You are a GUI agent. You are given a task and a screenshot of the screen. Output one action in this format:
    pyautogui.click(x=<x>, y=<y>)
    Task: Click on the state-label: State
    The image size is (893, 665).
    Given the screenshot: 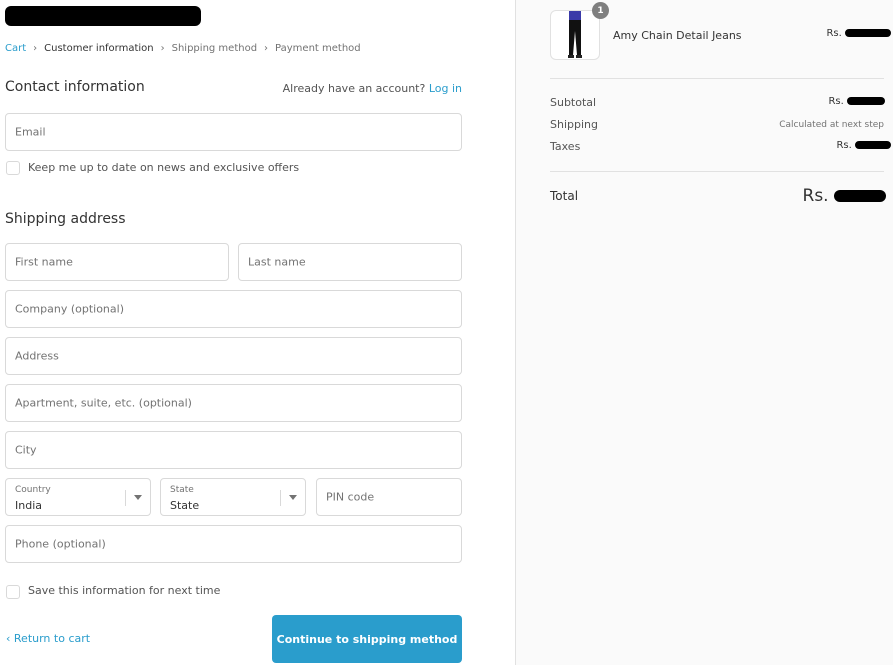 What is the action you would take?
    pyautogui.click(x=182, y=490)
    